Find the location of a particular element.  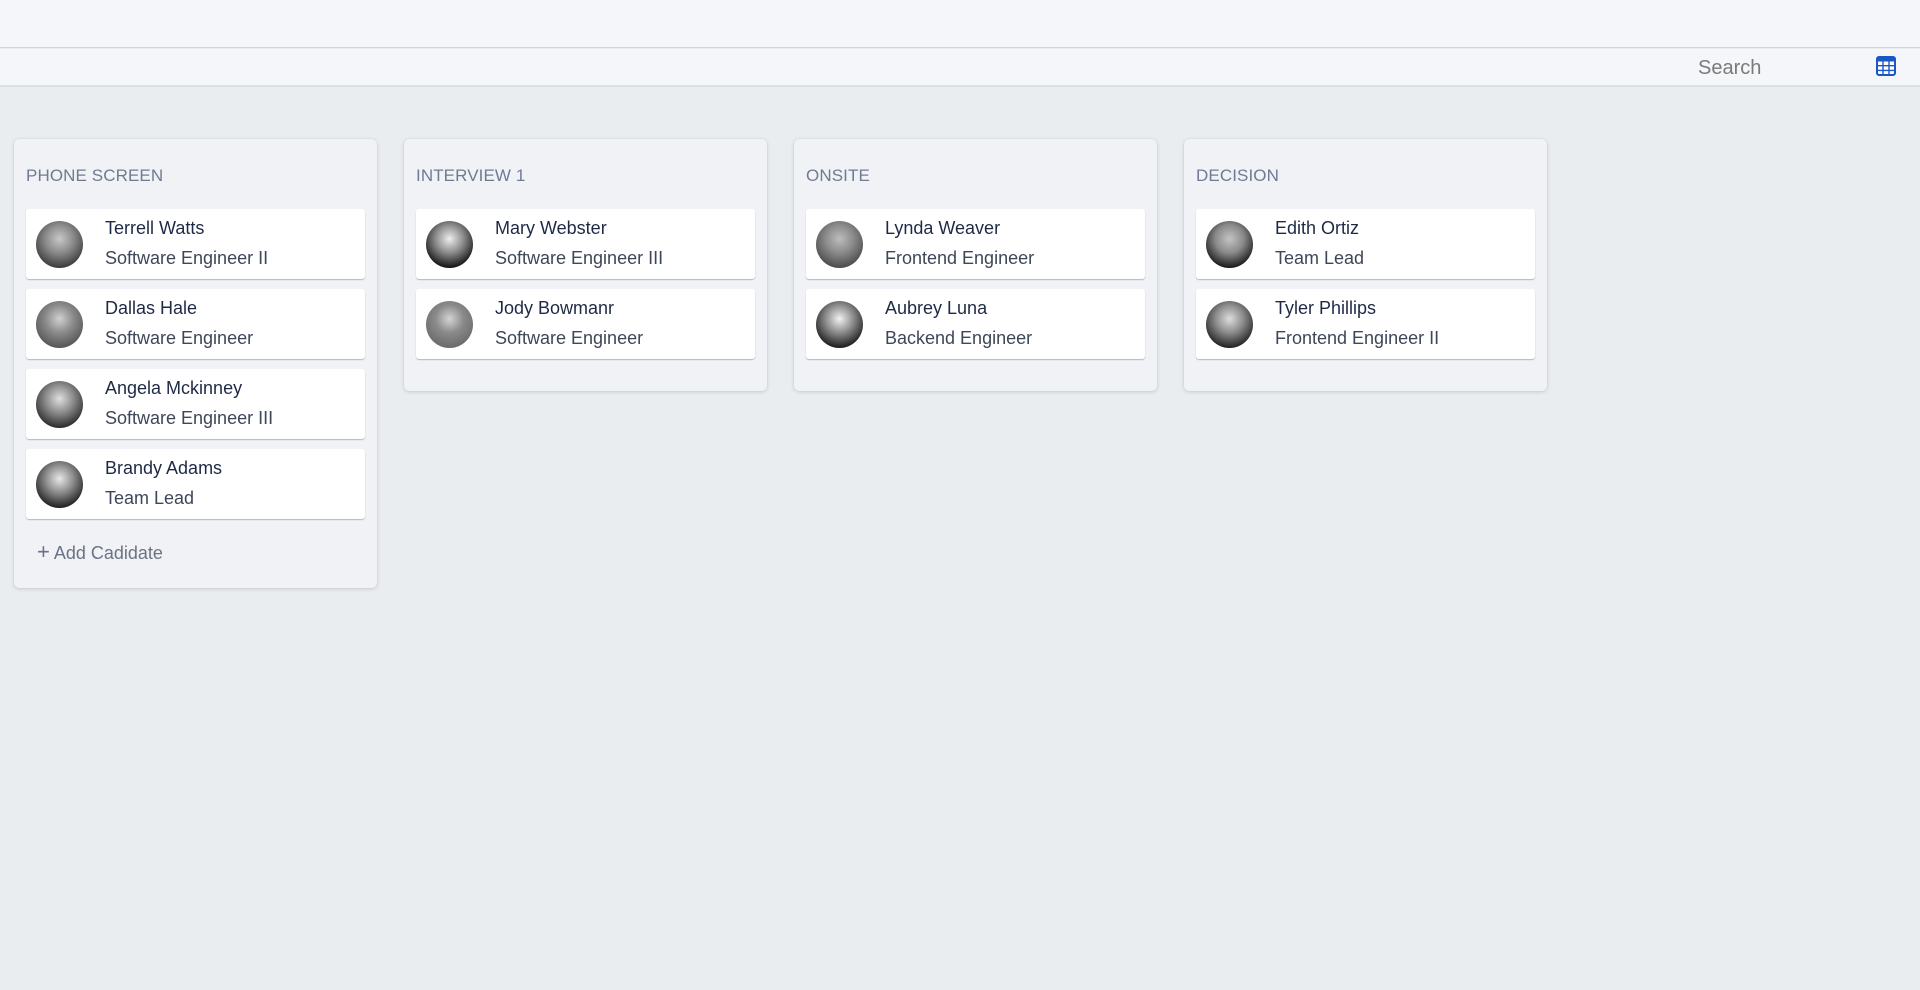

add-candidate-label: Add Cadidate is located at coordinates (108, 553).